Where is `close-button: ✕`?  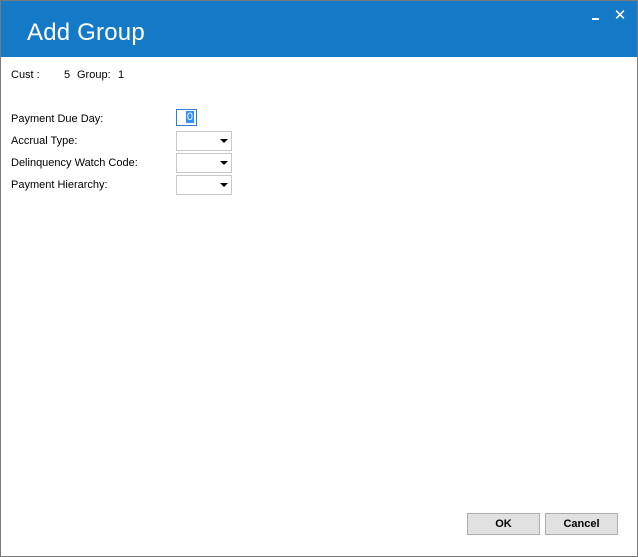 close-button: ✕ is located at coordinates (620, 16).